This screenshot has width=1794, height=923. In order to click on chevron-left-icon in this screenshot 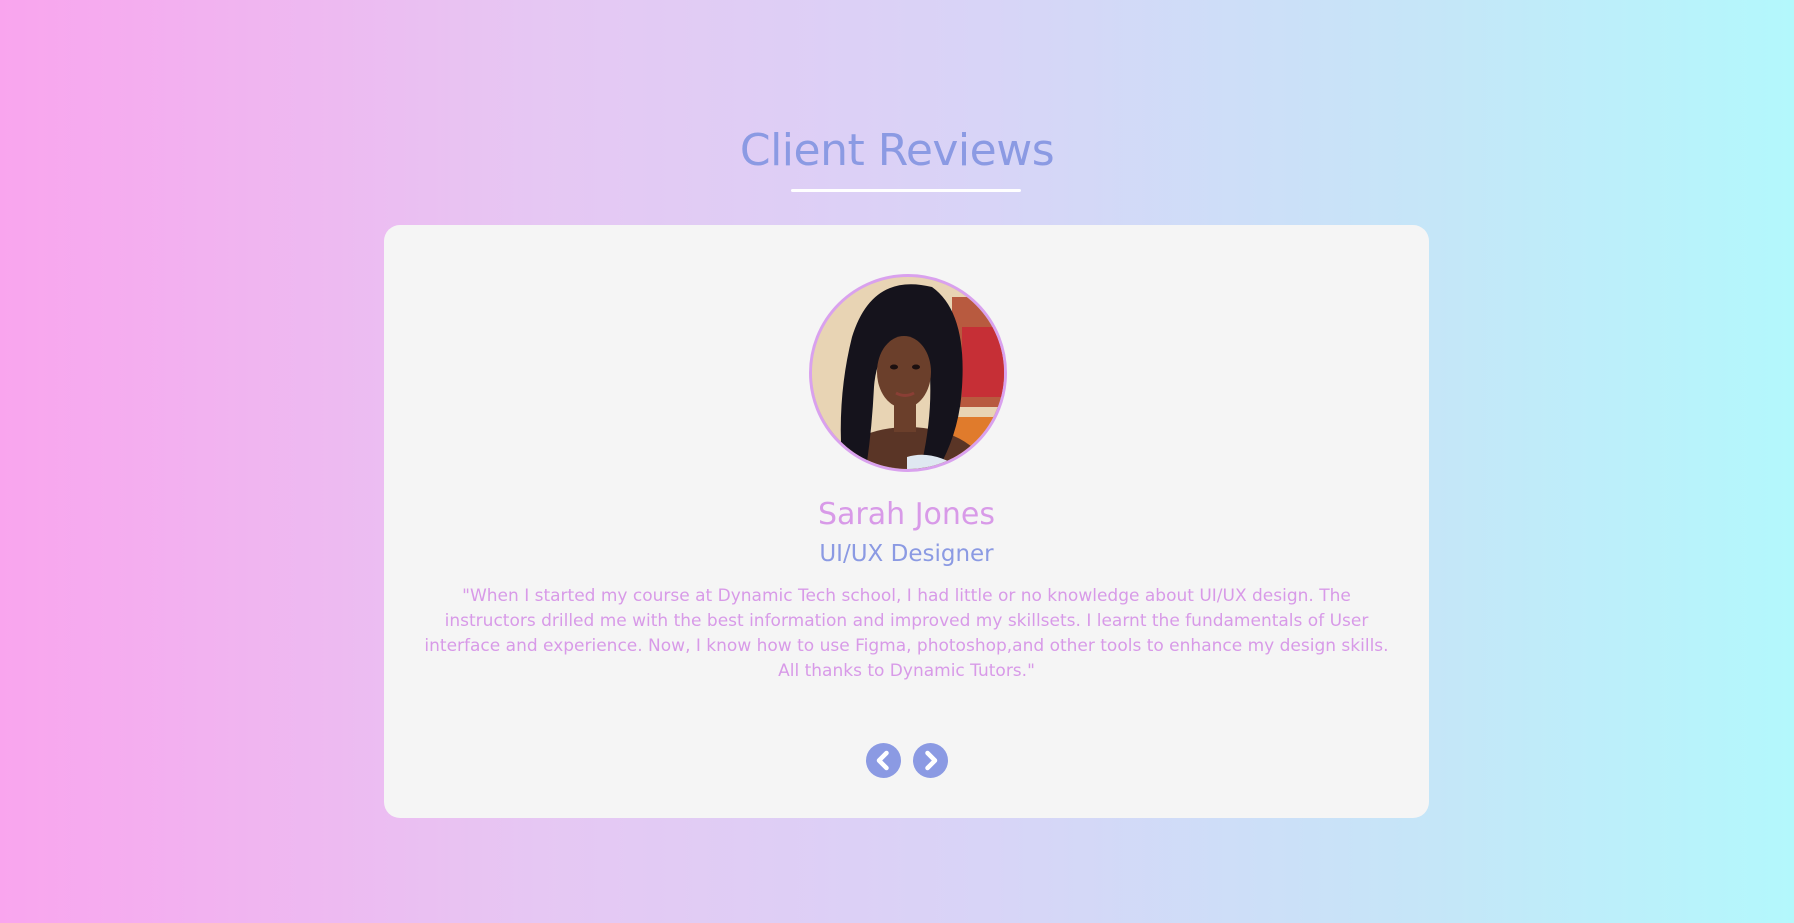, I will do `click(882, 760)`.